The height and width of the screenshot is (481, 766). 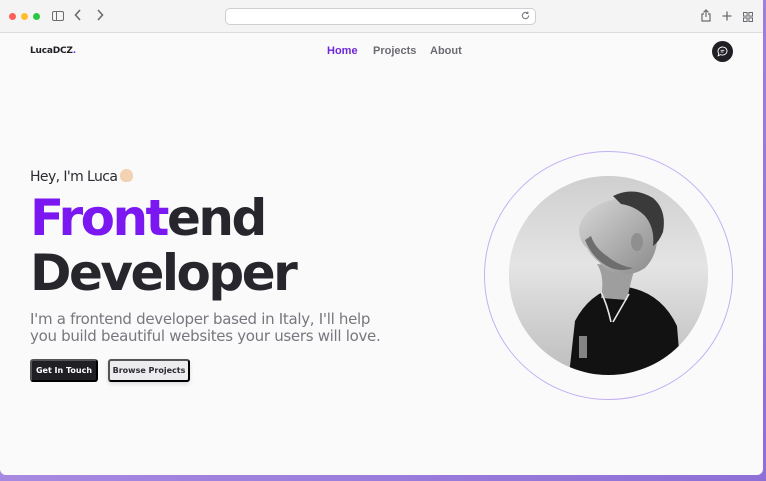 I want to click on hero-title-line1: Frontend, so click(x=148, y=218).